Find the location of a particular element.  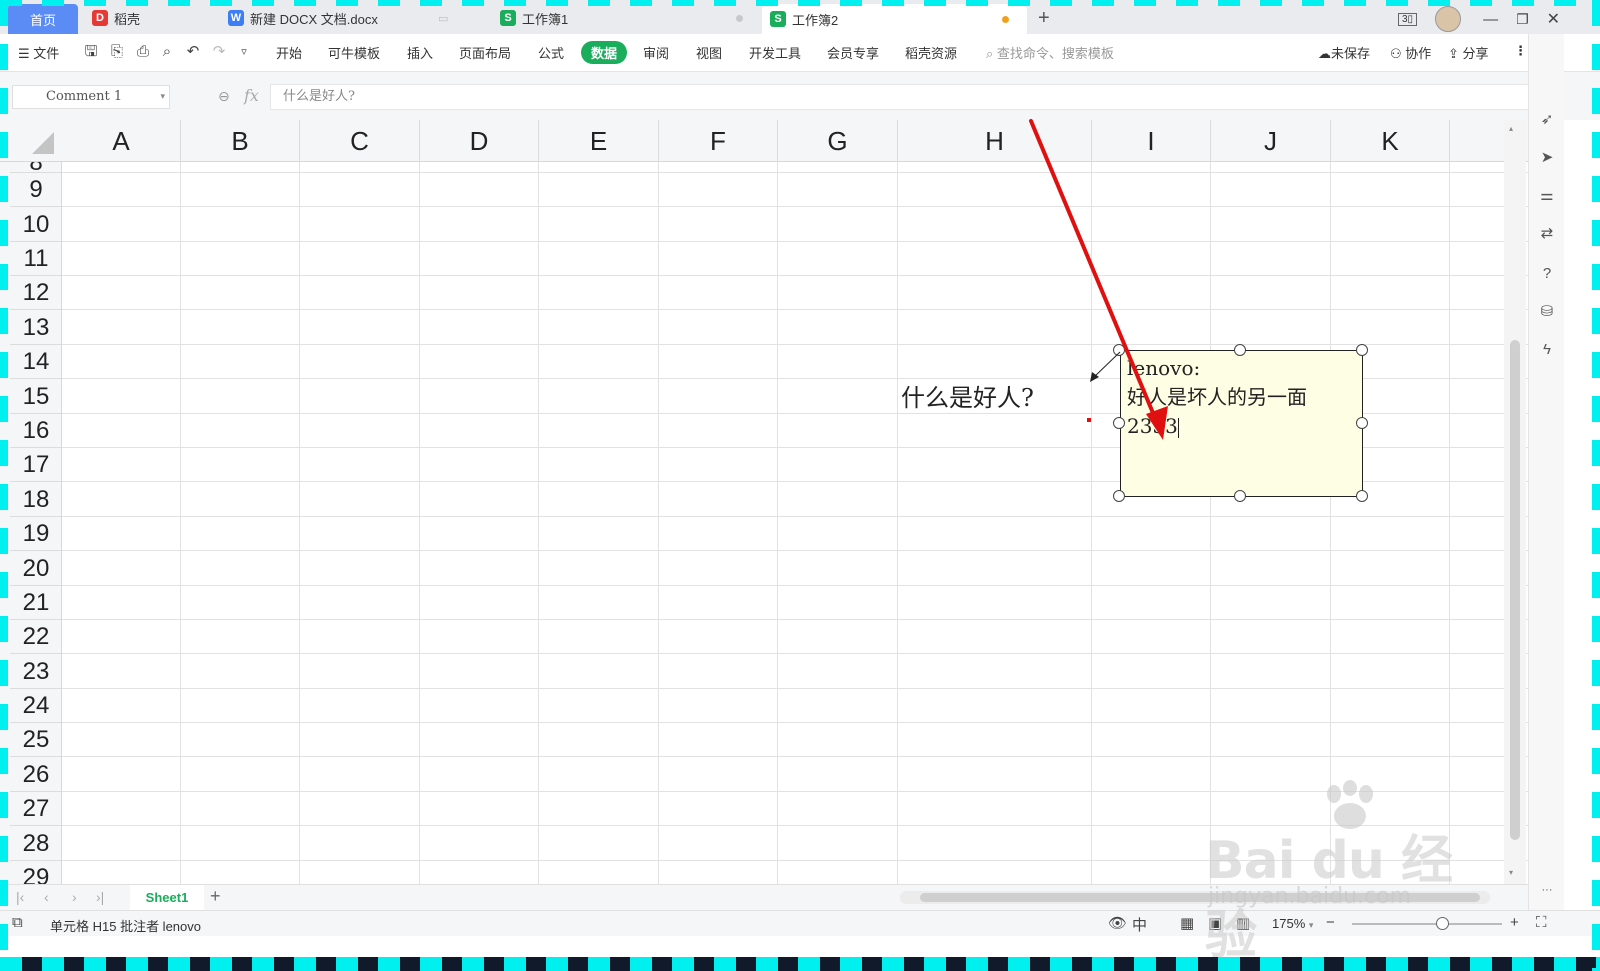

undo-icon: ↶ is located at coordinates (193, 52).